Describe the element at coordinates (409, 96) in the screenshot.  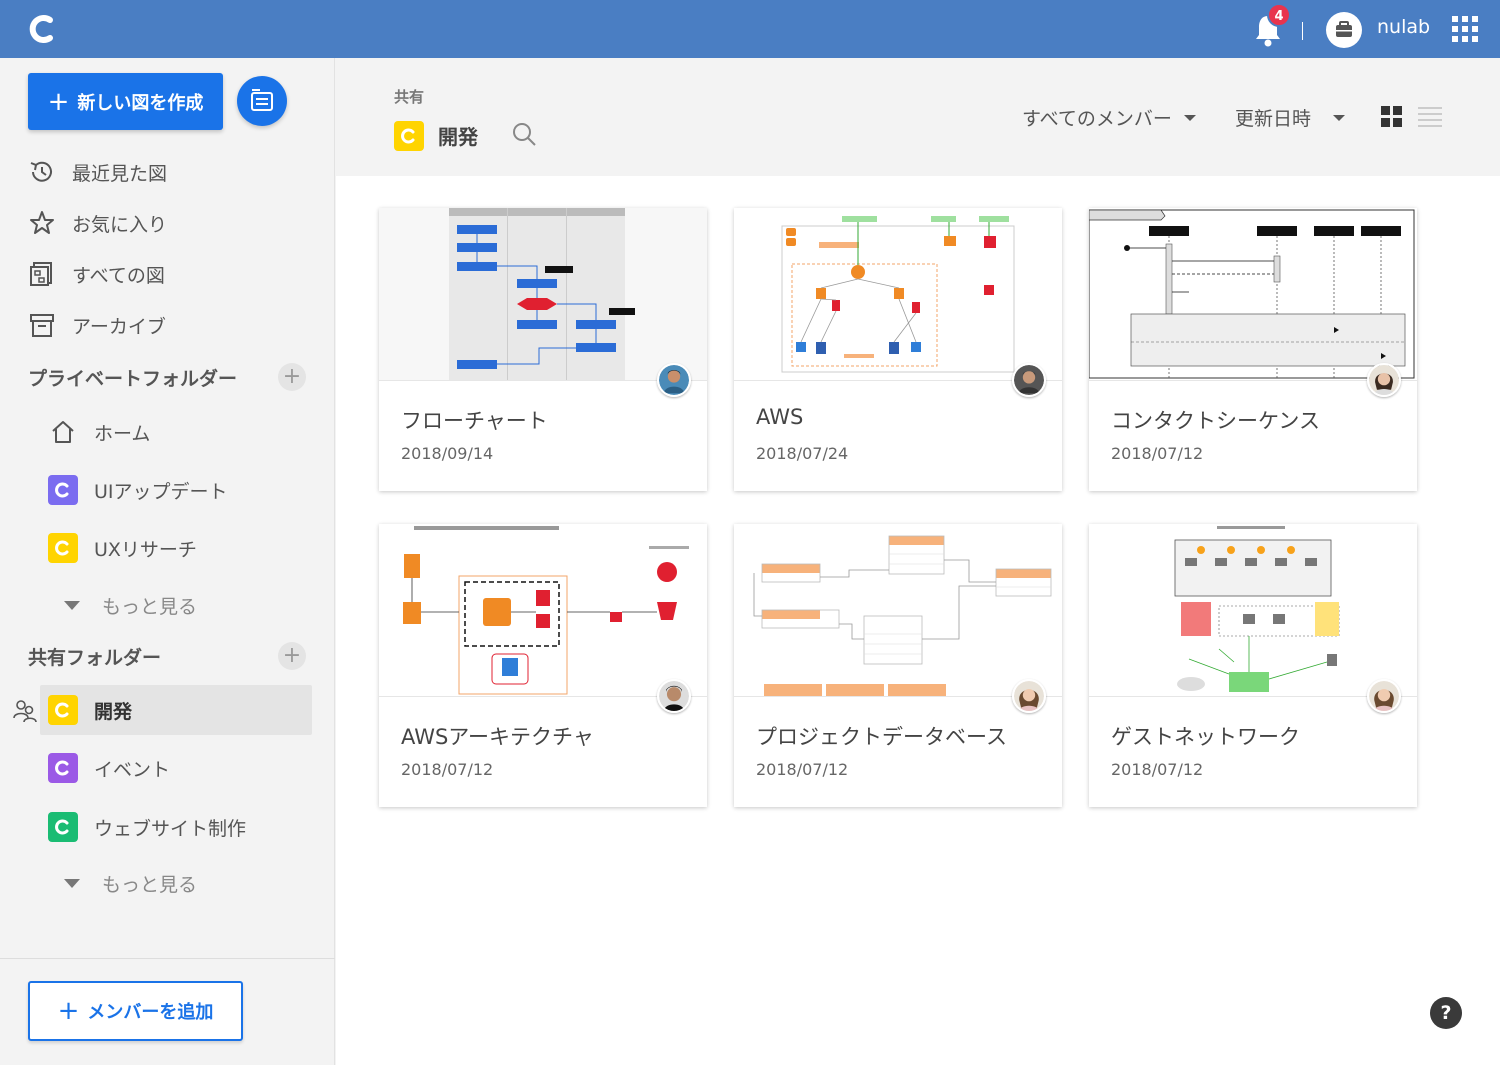
I see `breadcrumb: 共有` at that location.